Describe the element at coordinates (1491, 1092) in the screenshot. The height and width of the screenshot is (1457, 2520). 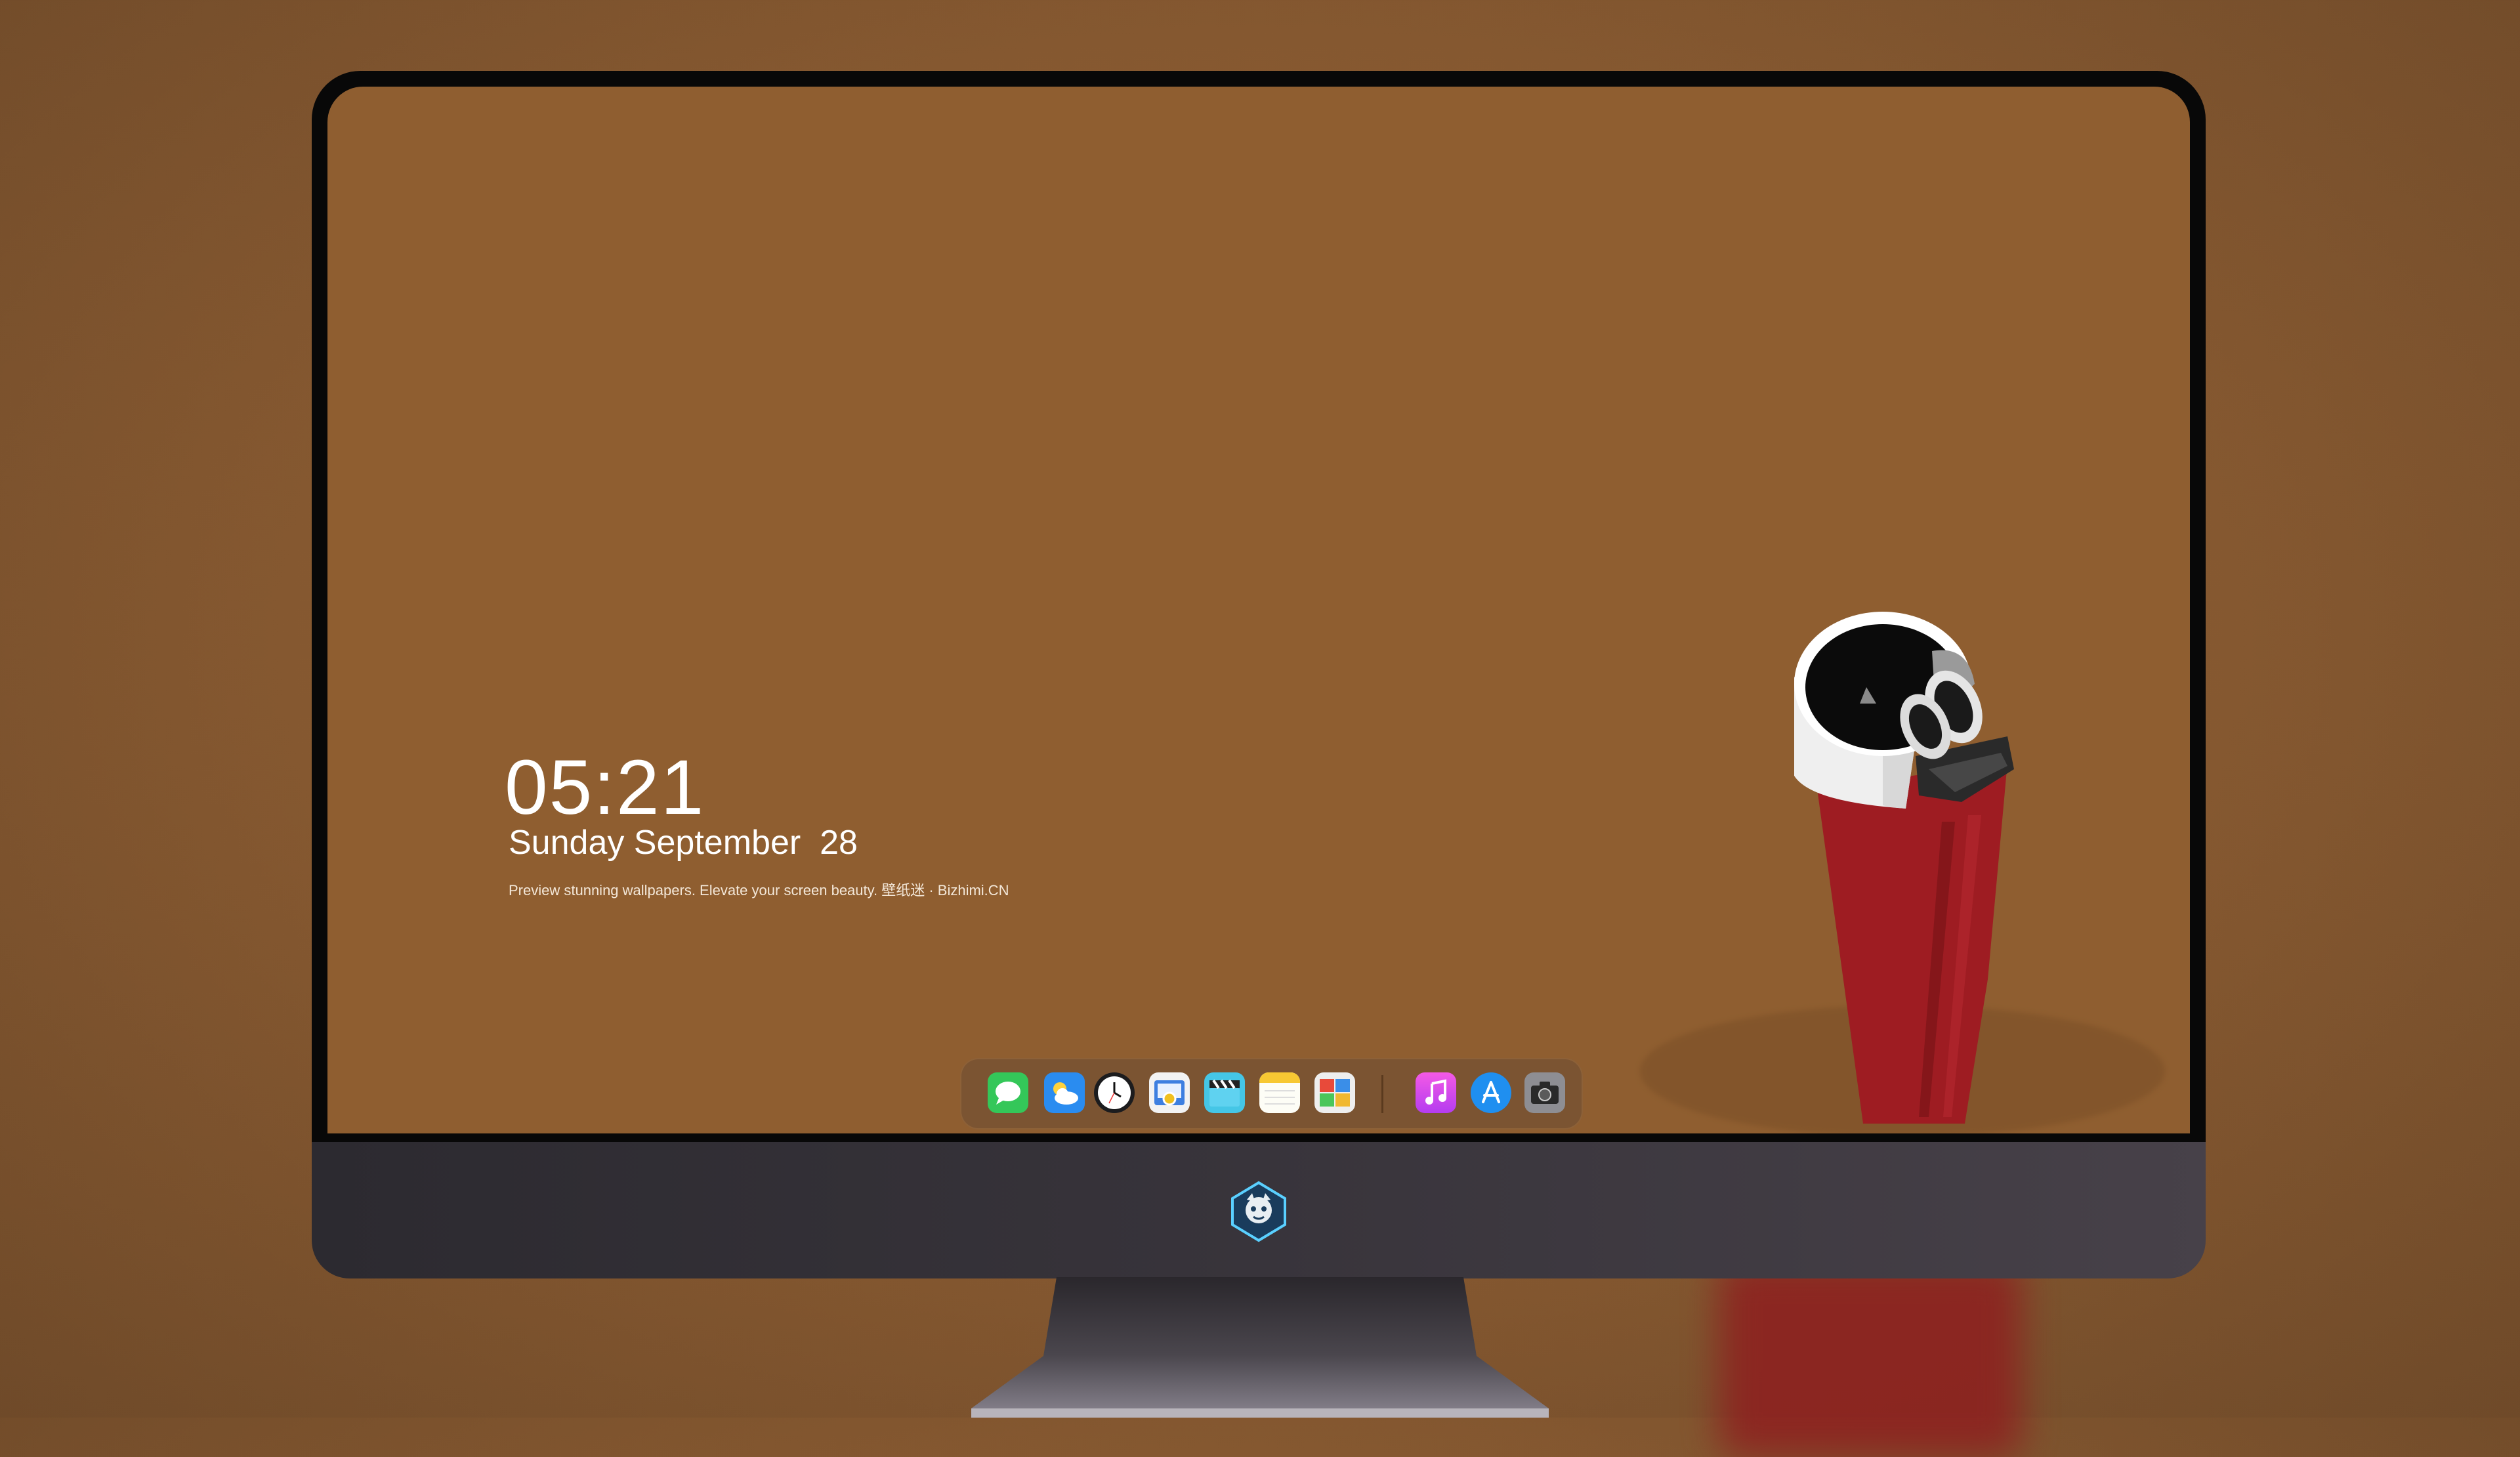
I see `app-store-icon` at that location.